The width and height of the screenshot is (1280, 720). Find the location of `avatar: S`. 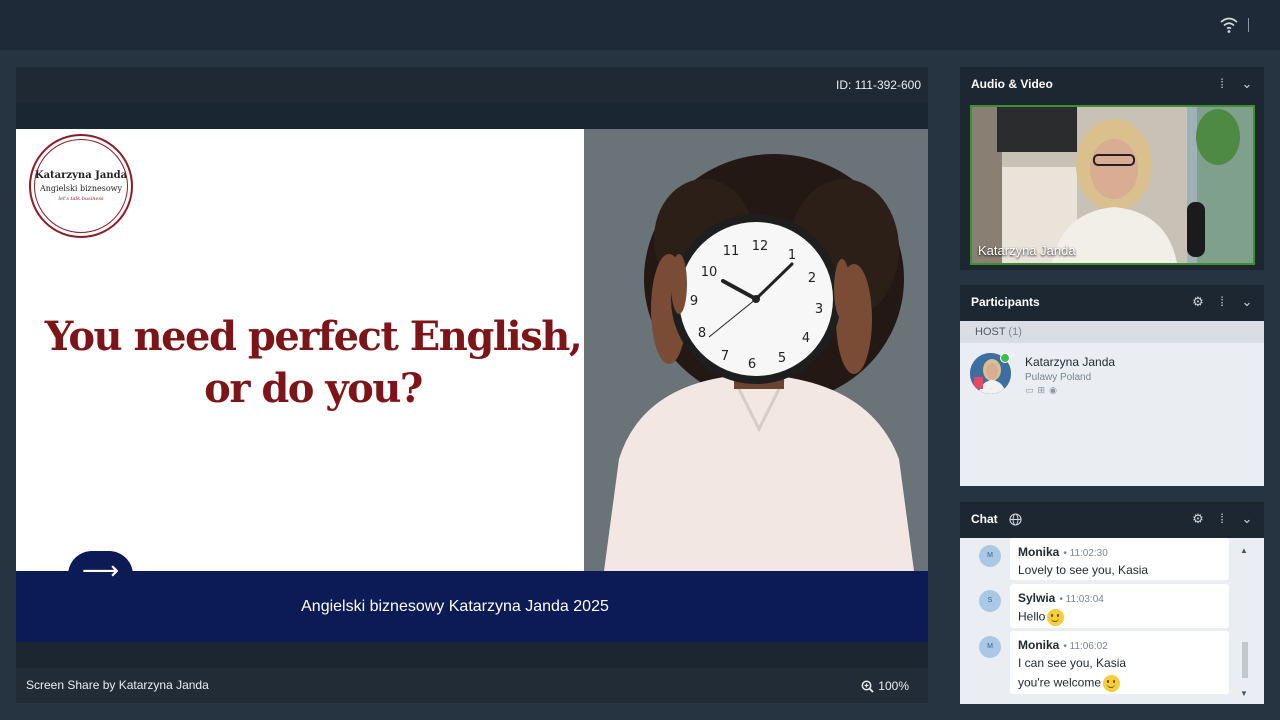

avatar: S is located at coordinates (990, 601).